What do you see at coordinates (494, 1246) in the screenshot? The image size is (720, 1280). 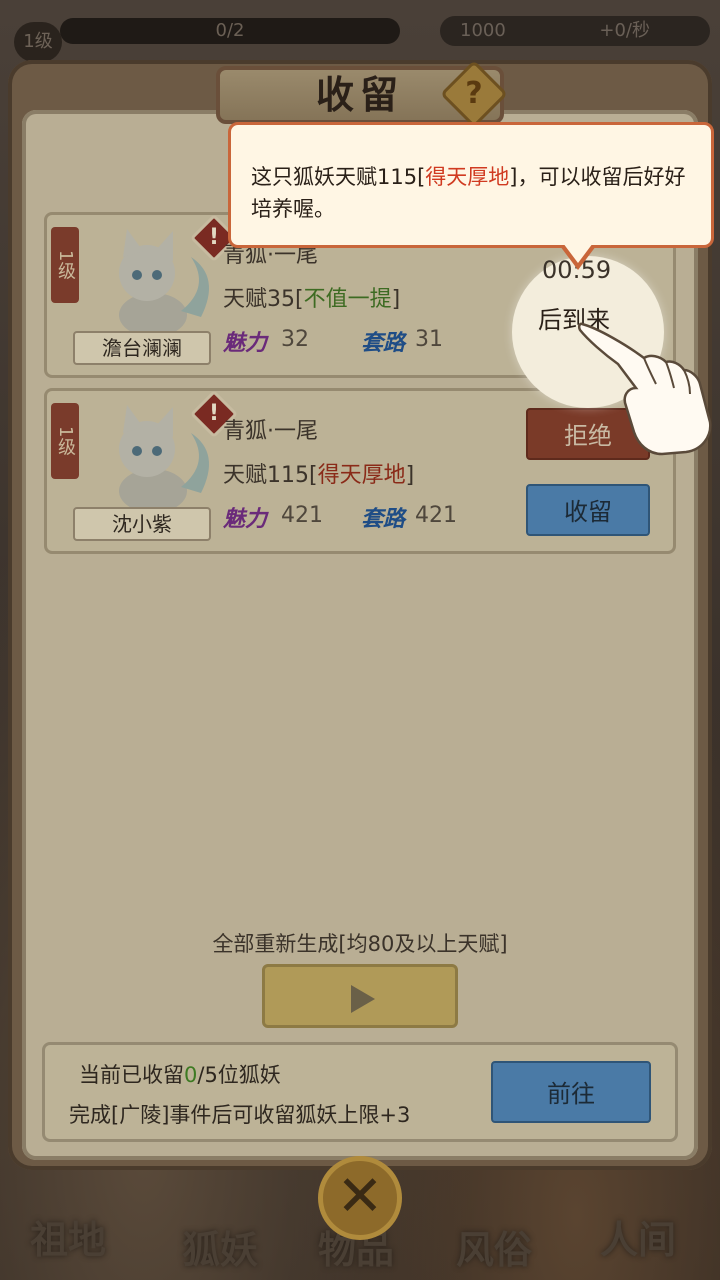 I see `nav-customs: 风俗` at bounding box center [494, 1246].